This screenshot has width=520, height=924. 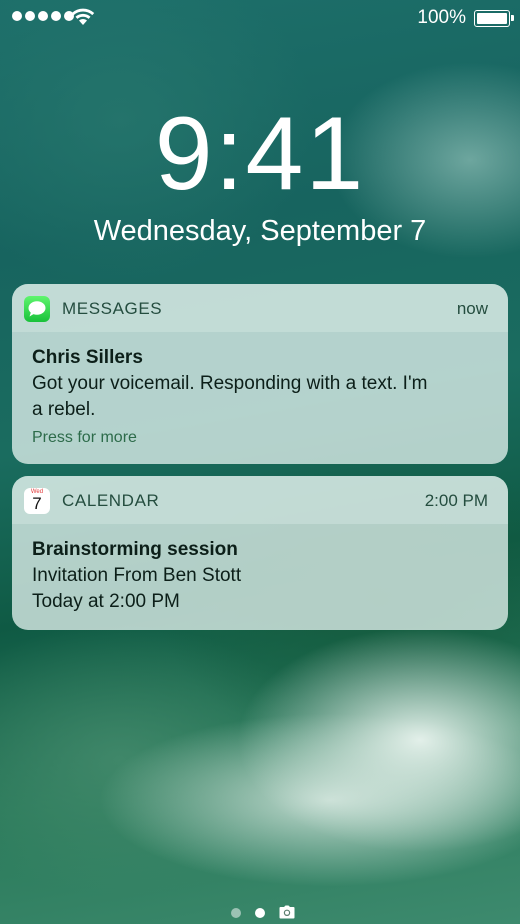 What do you see at coordinates (260, 18) in the screenshot?
I see `status-bar: 100%` at bounding box center [260, 18].